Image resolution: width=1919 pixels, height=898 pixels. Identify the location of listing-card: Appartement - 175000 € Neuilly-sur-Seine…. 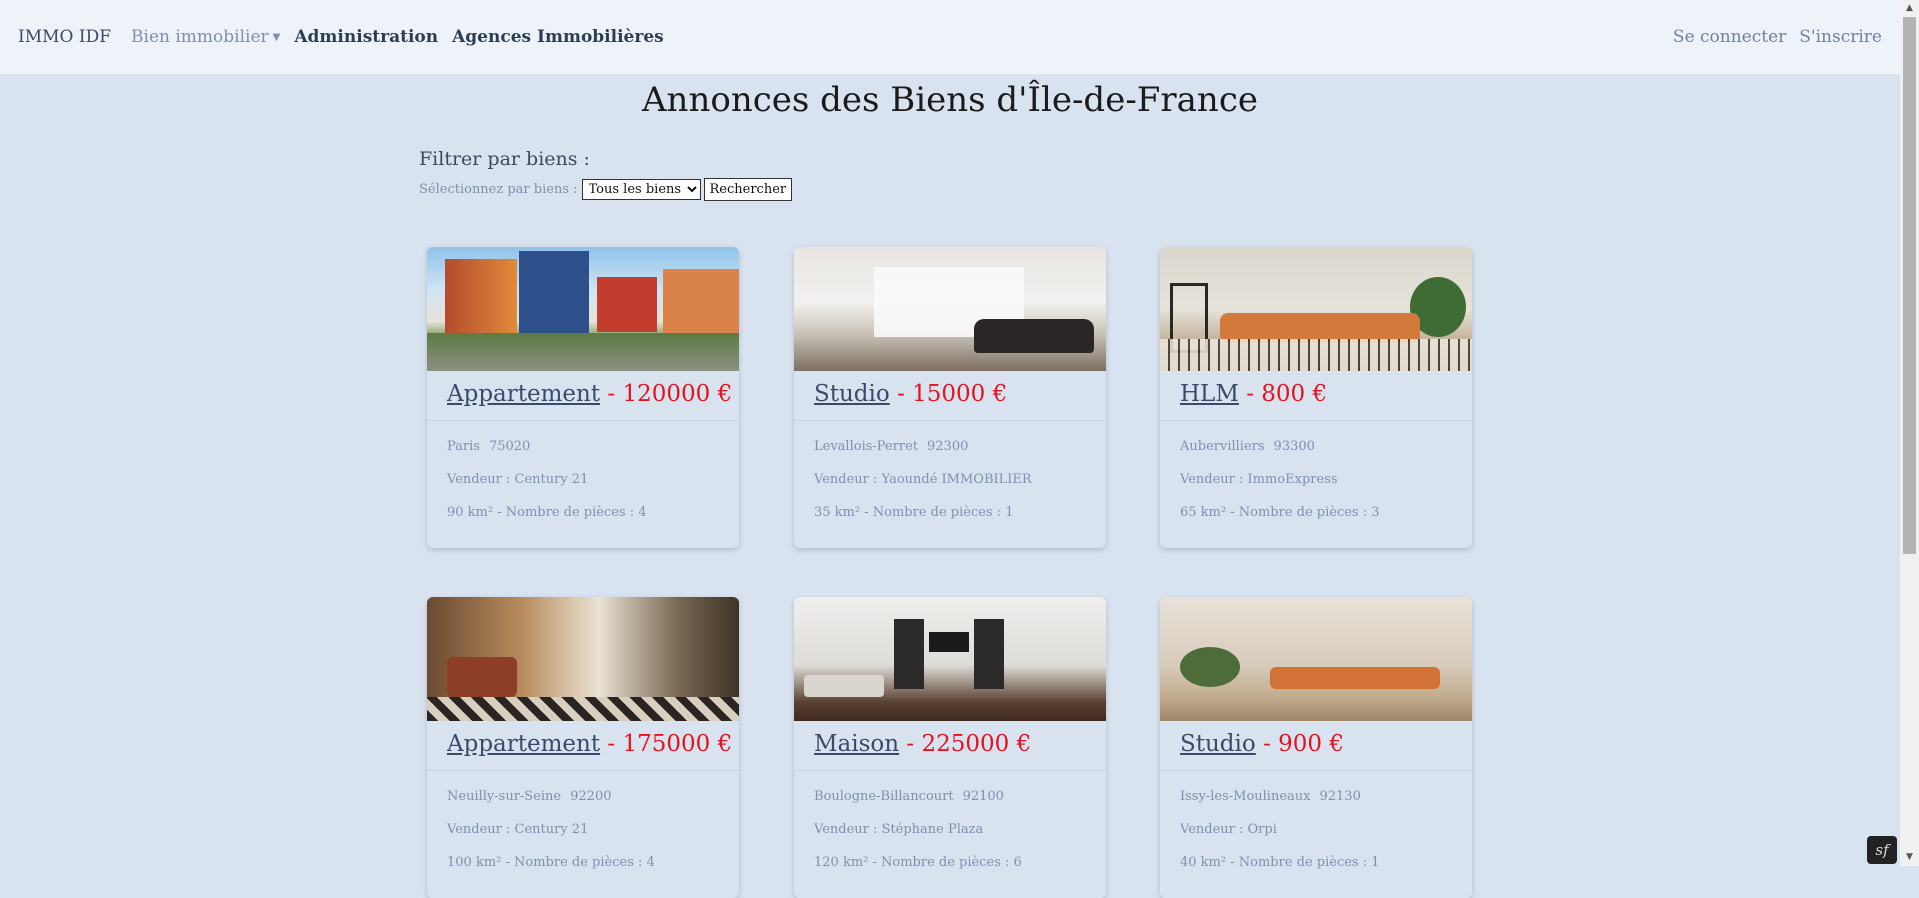
(583, 747).